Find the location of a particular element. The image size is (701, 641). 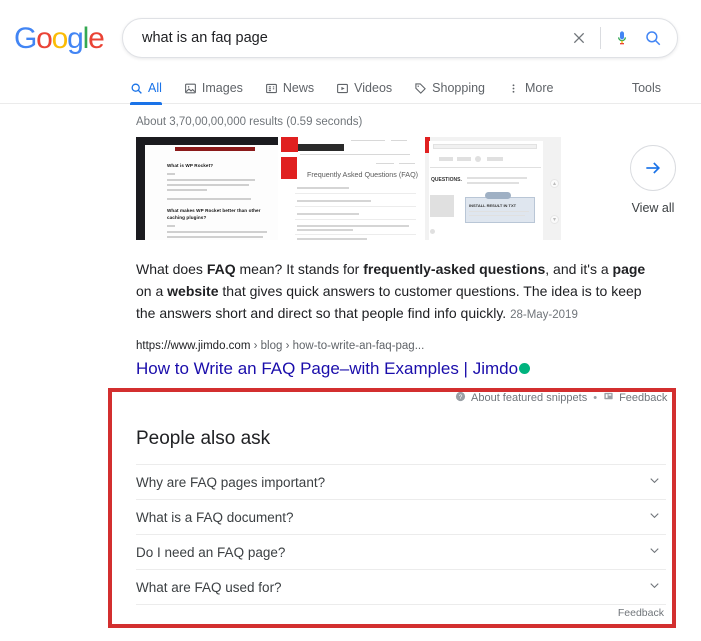

tab-news-label: News is located at coordinates (298, 88).